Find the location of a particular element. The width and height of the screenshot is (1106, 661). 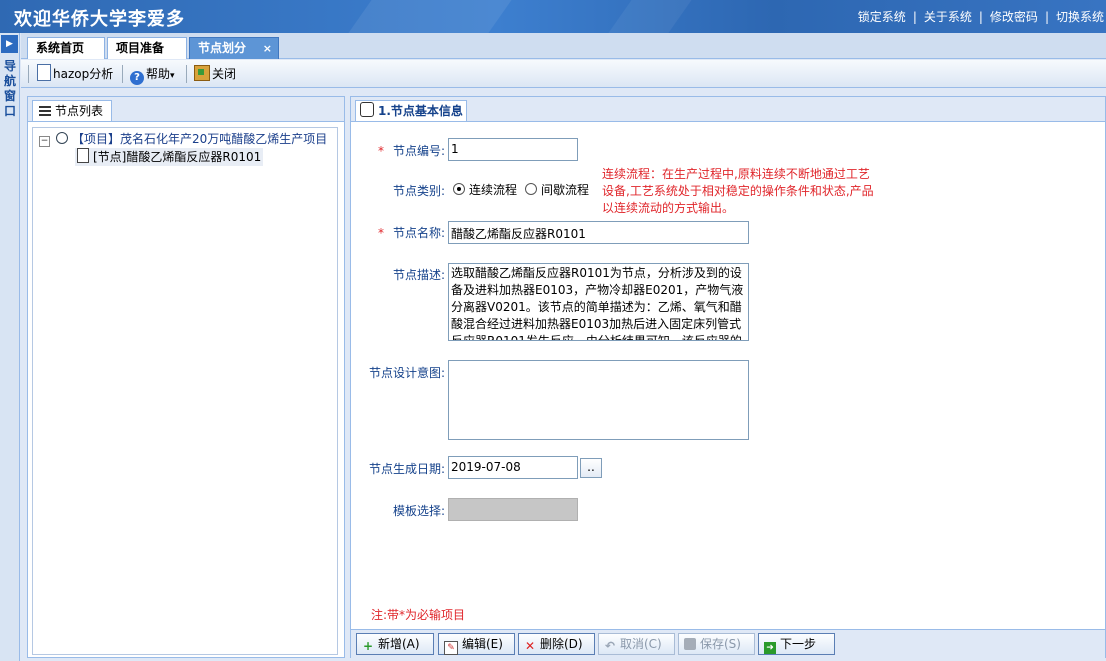

radio-unselected-icon is located at coordinates (531, 189).